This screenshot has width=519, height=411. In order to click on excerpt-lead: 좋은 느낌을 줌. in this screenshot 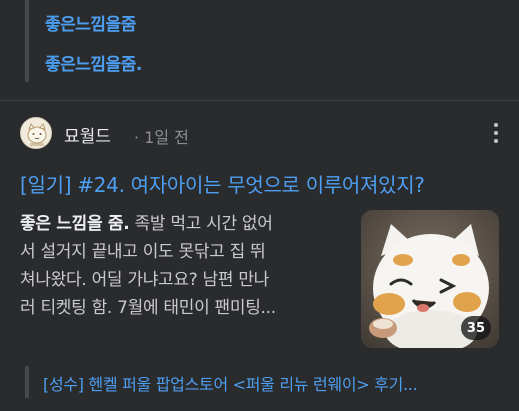, I will do `click(75, 224)`.